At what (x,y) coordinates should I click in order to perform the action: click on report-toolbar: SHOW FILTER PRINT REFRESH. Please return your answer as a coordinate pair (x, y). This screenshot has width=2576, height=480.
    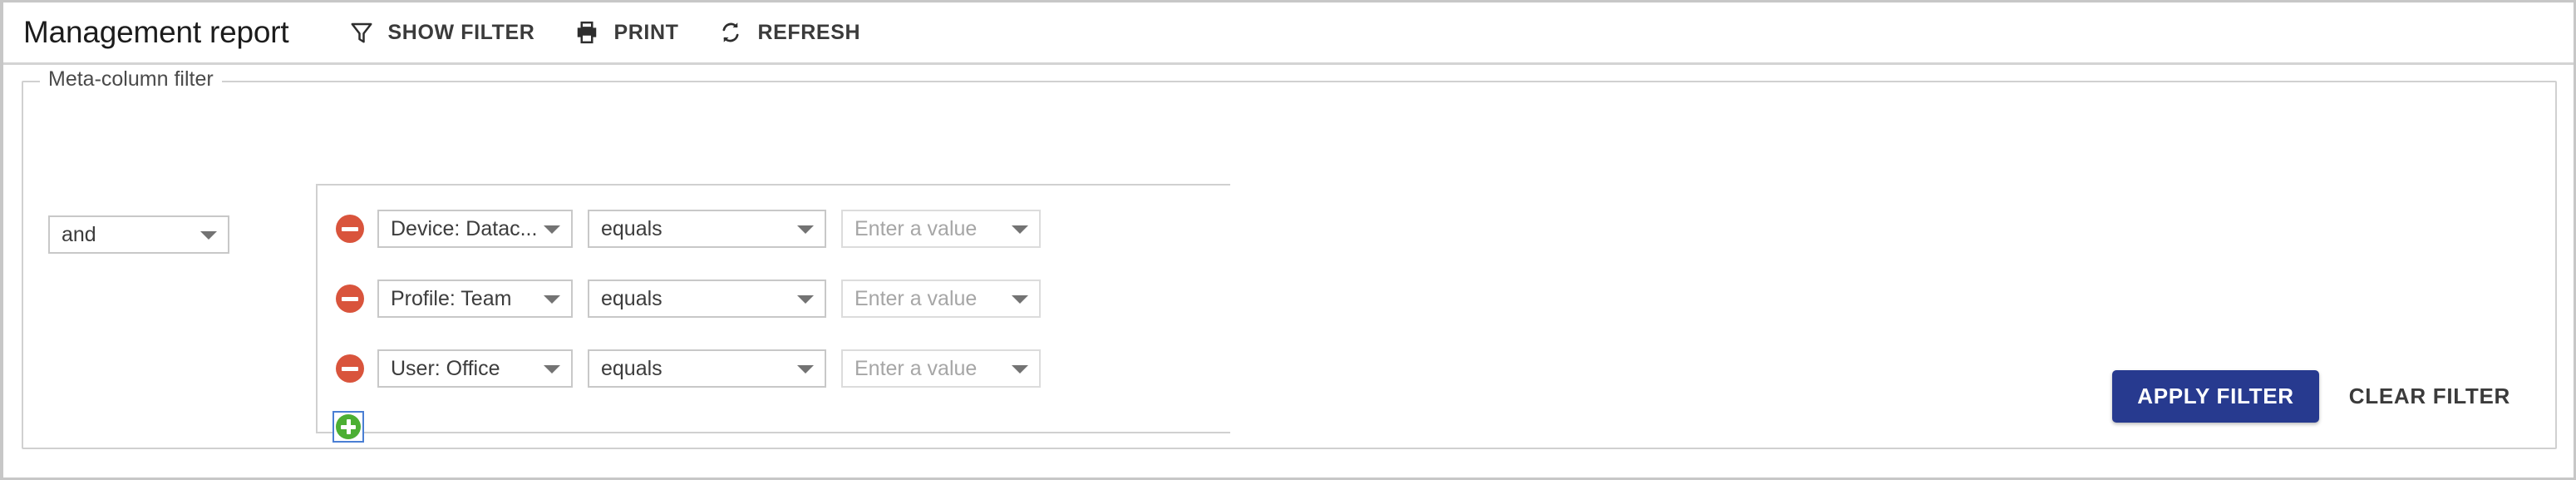
    Looking at the image, I should click on (605, 32).